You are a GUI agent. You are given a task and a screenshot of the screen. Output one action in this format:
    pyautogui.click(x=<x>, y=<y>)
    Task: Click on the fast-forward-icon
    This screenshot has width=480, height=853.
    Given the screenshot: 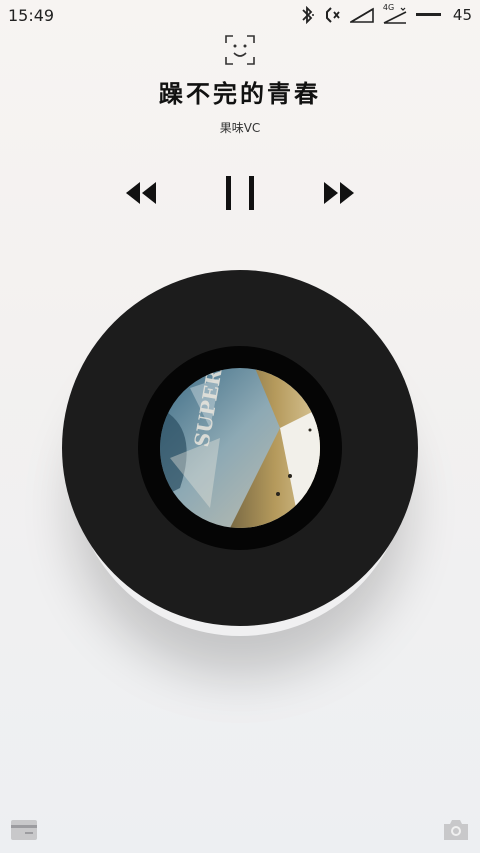 What is the action you would take?
    pyautogui.click(x=339, y=193)
    